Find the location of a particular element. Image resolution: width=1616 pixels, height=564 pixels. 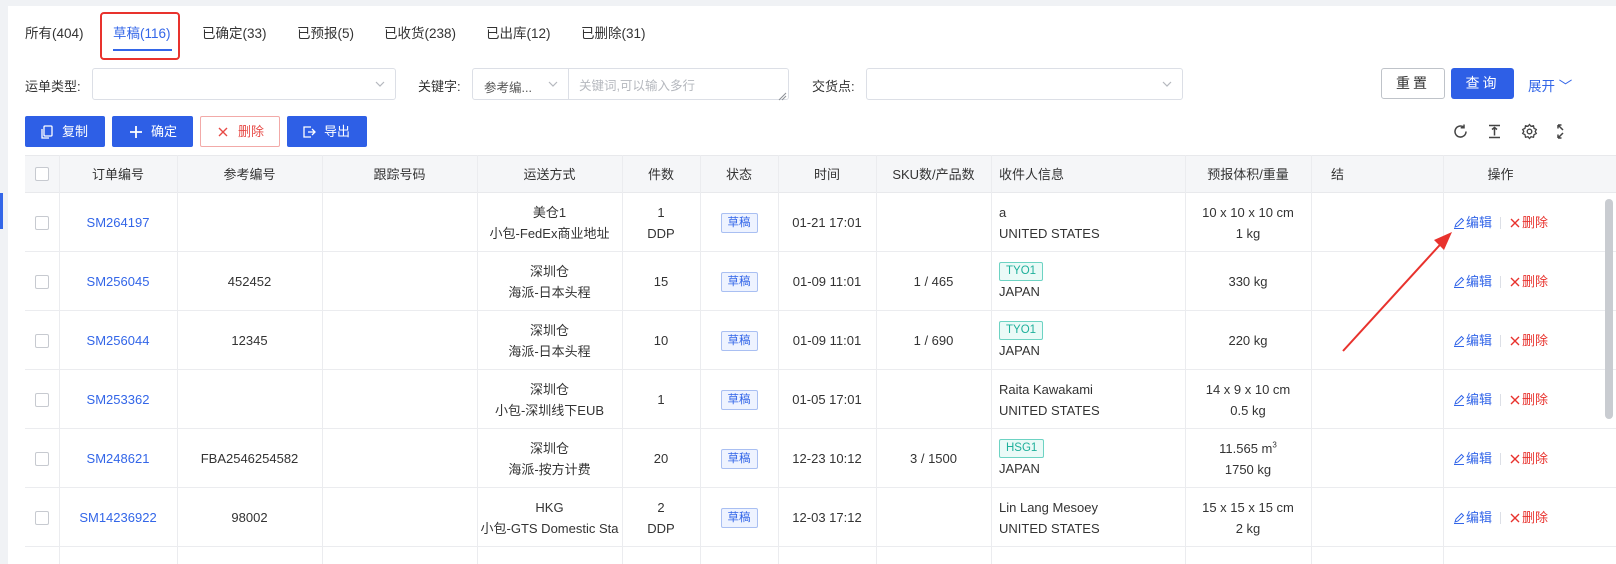

time-cell: 01-21 17:01 is located at coordinates (827, 222).